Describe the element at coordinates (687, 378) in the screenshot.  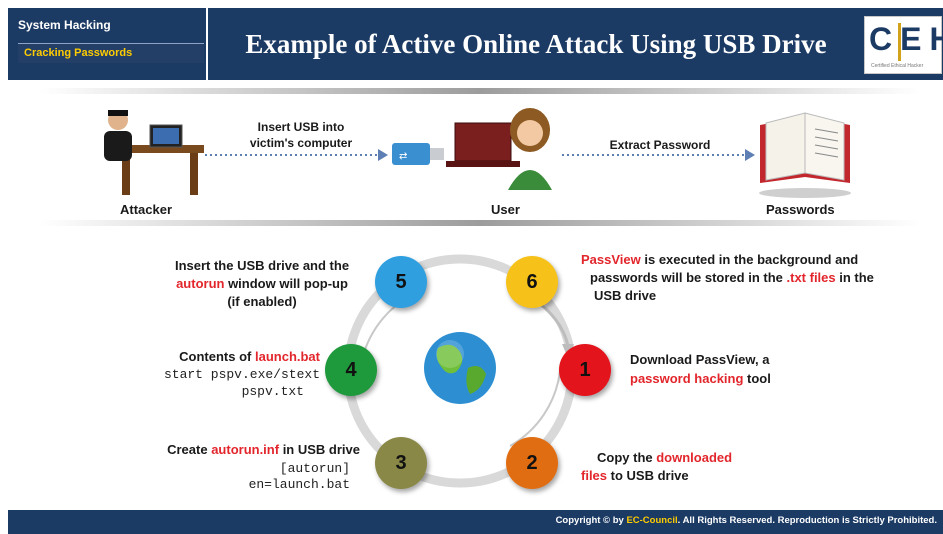
I see `step-1-highlight: password hacking` at that location.